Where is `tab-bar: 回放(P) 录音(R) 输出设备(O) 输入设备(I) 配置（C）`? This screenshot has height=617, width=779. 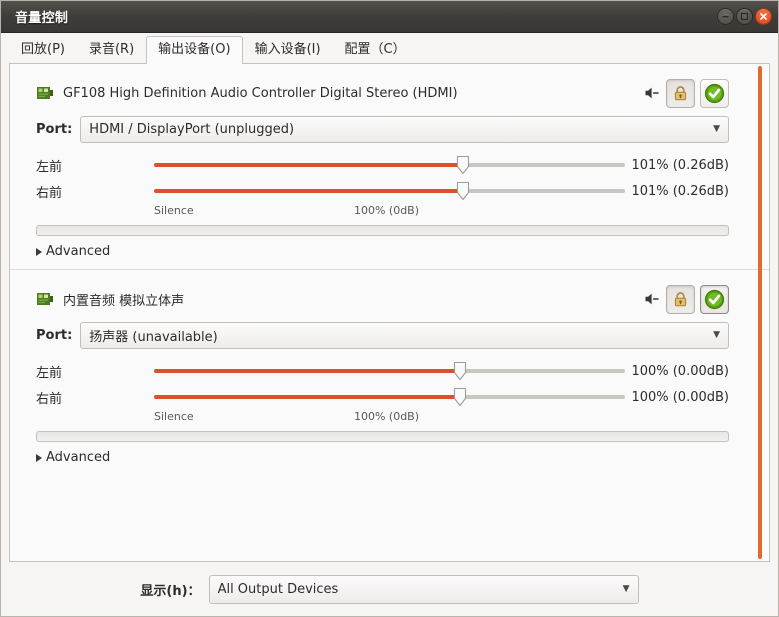 tab-bar: 回放(P) 录音(R) 输出设备(O) 输入设备(I) 配置（C） is located at coordinates (389, 48).